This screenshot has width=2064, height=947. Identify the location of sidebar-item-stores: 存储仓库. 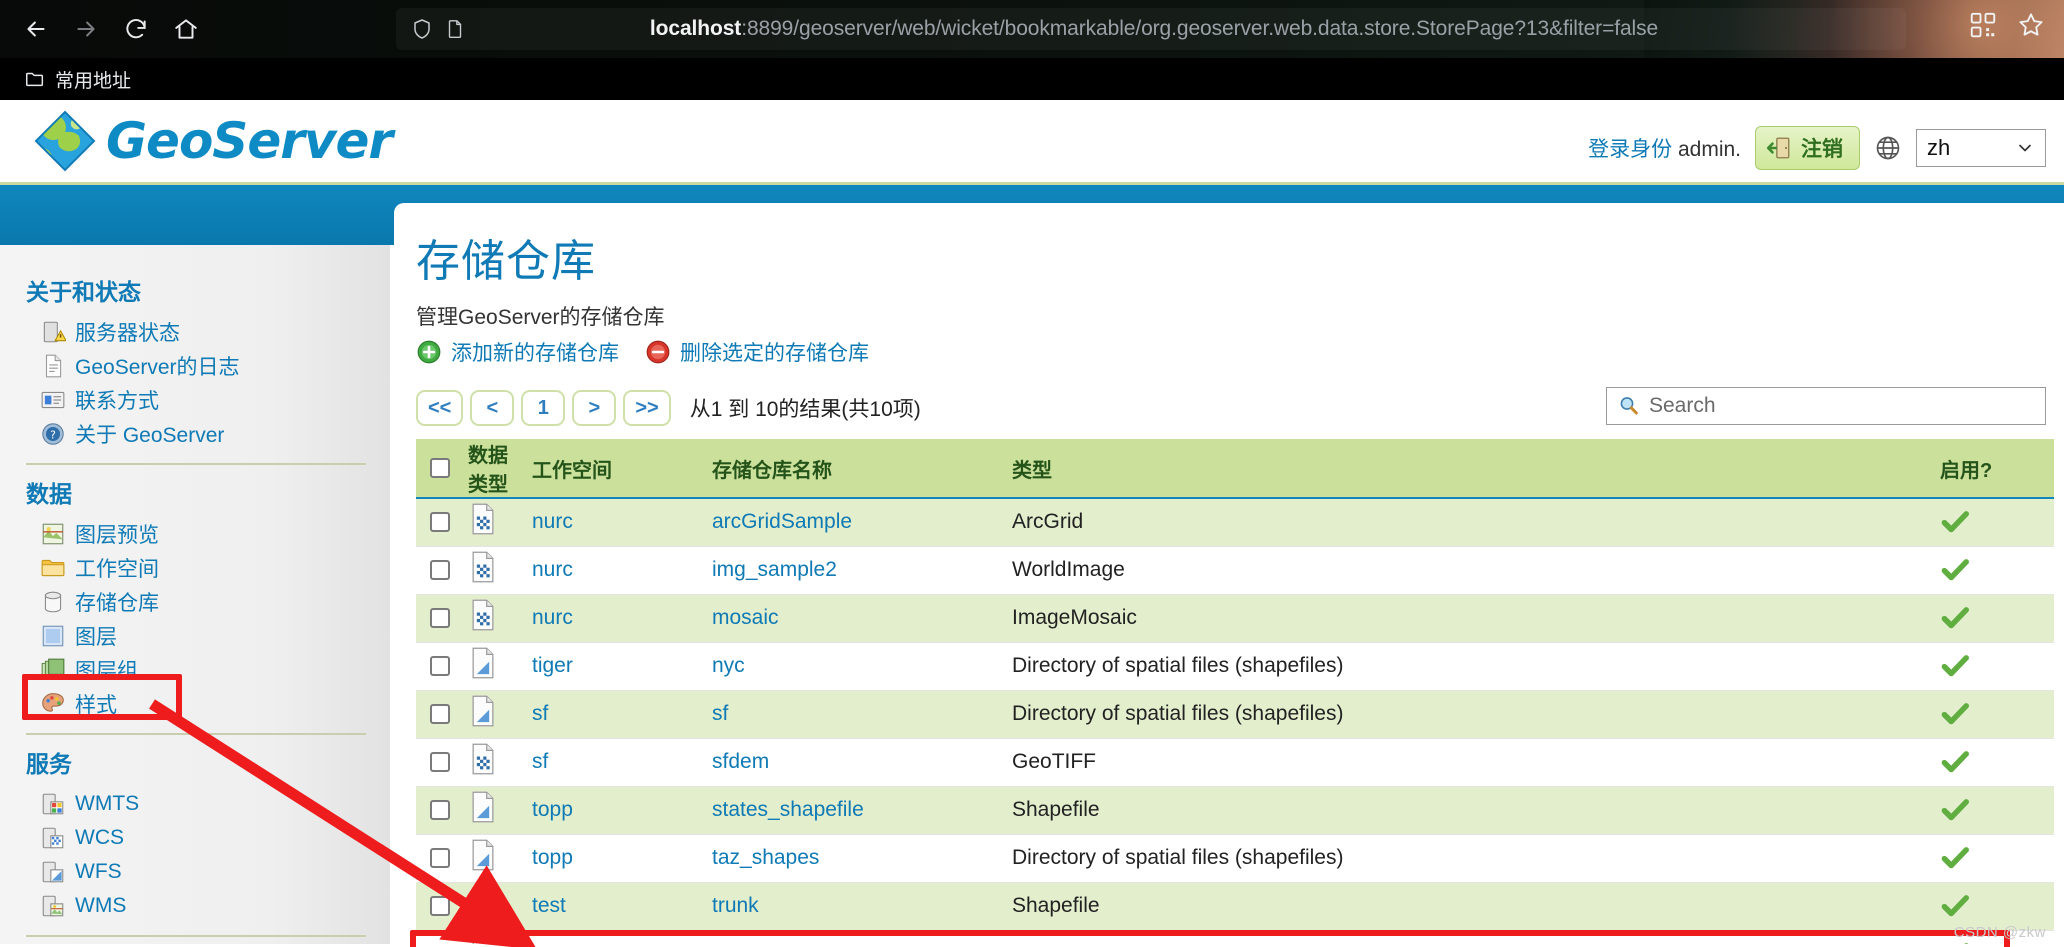
(208, 602).